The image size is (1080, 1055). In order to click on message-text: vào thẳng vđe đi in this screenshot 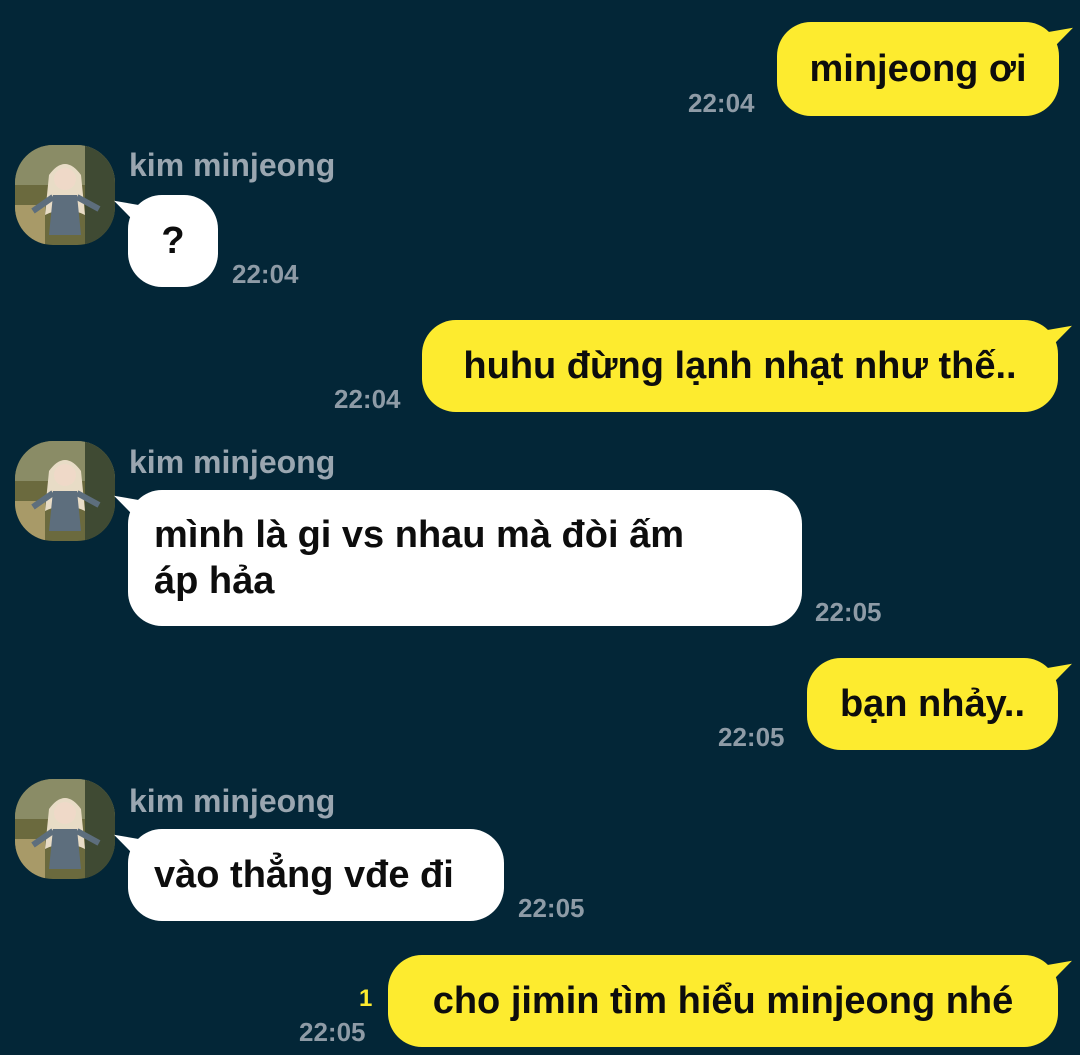, I will do `click(304, 875)`.